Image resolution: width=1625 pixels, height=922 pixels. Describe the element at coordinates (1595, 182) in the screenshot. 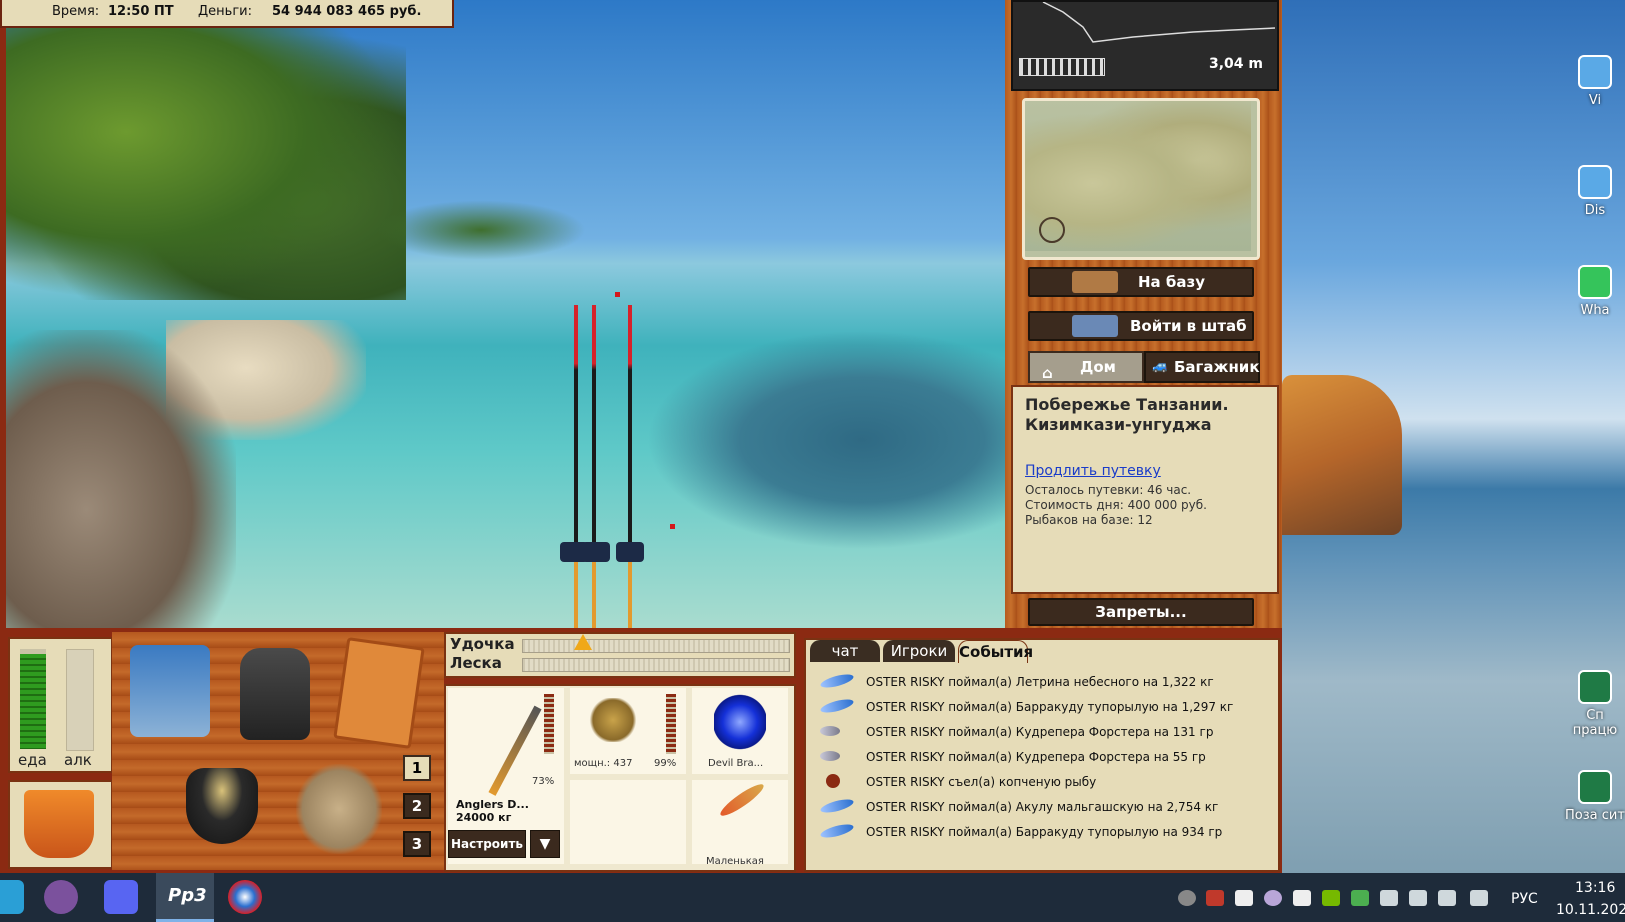

I see `discord-icon` at that location.